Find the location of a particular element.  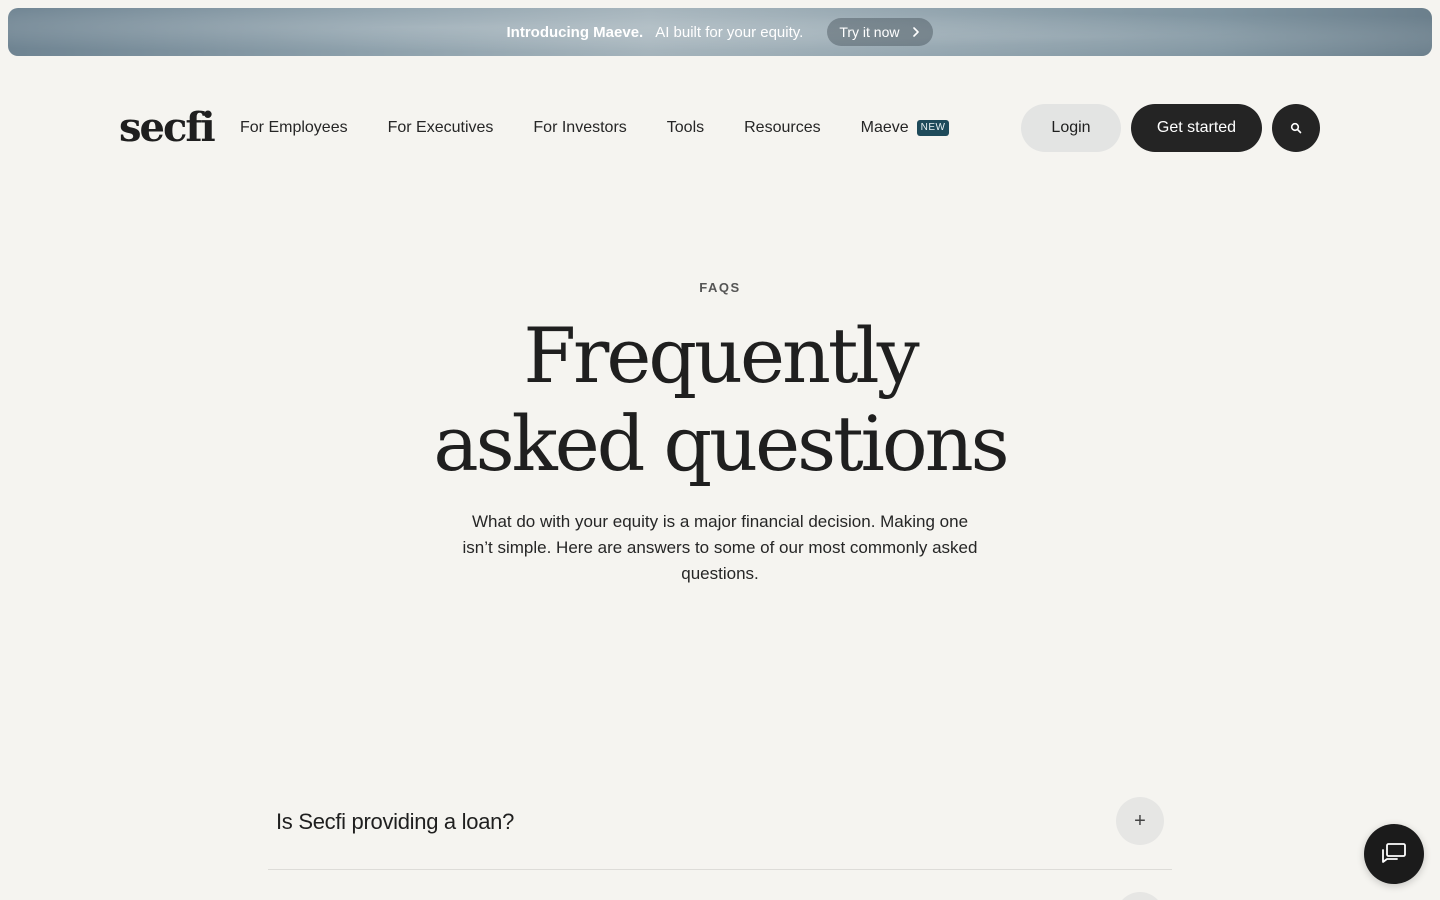

nav-link-for-employees: For Employees is located at coordinates (294, 128).